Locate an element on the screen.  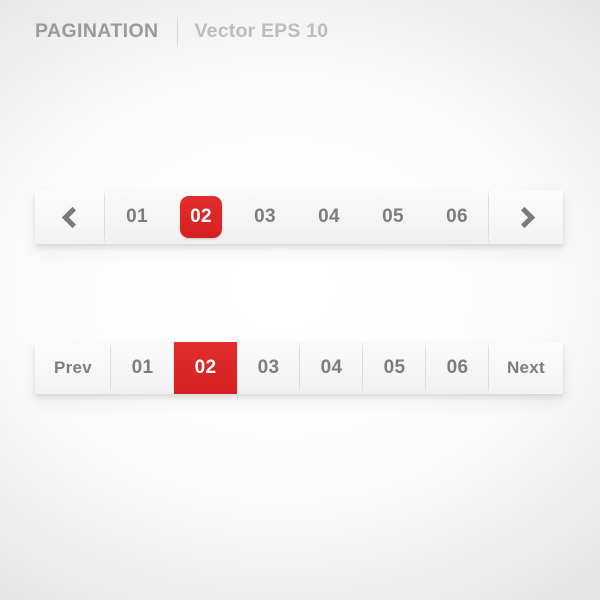
text-pagination-bar: Prev 01 02 03 04 05 06 Next is located at coordinates (299, 368).